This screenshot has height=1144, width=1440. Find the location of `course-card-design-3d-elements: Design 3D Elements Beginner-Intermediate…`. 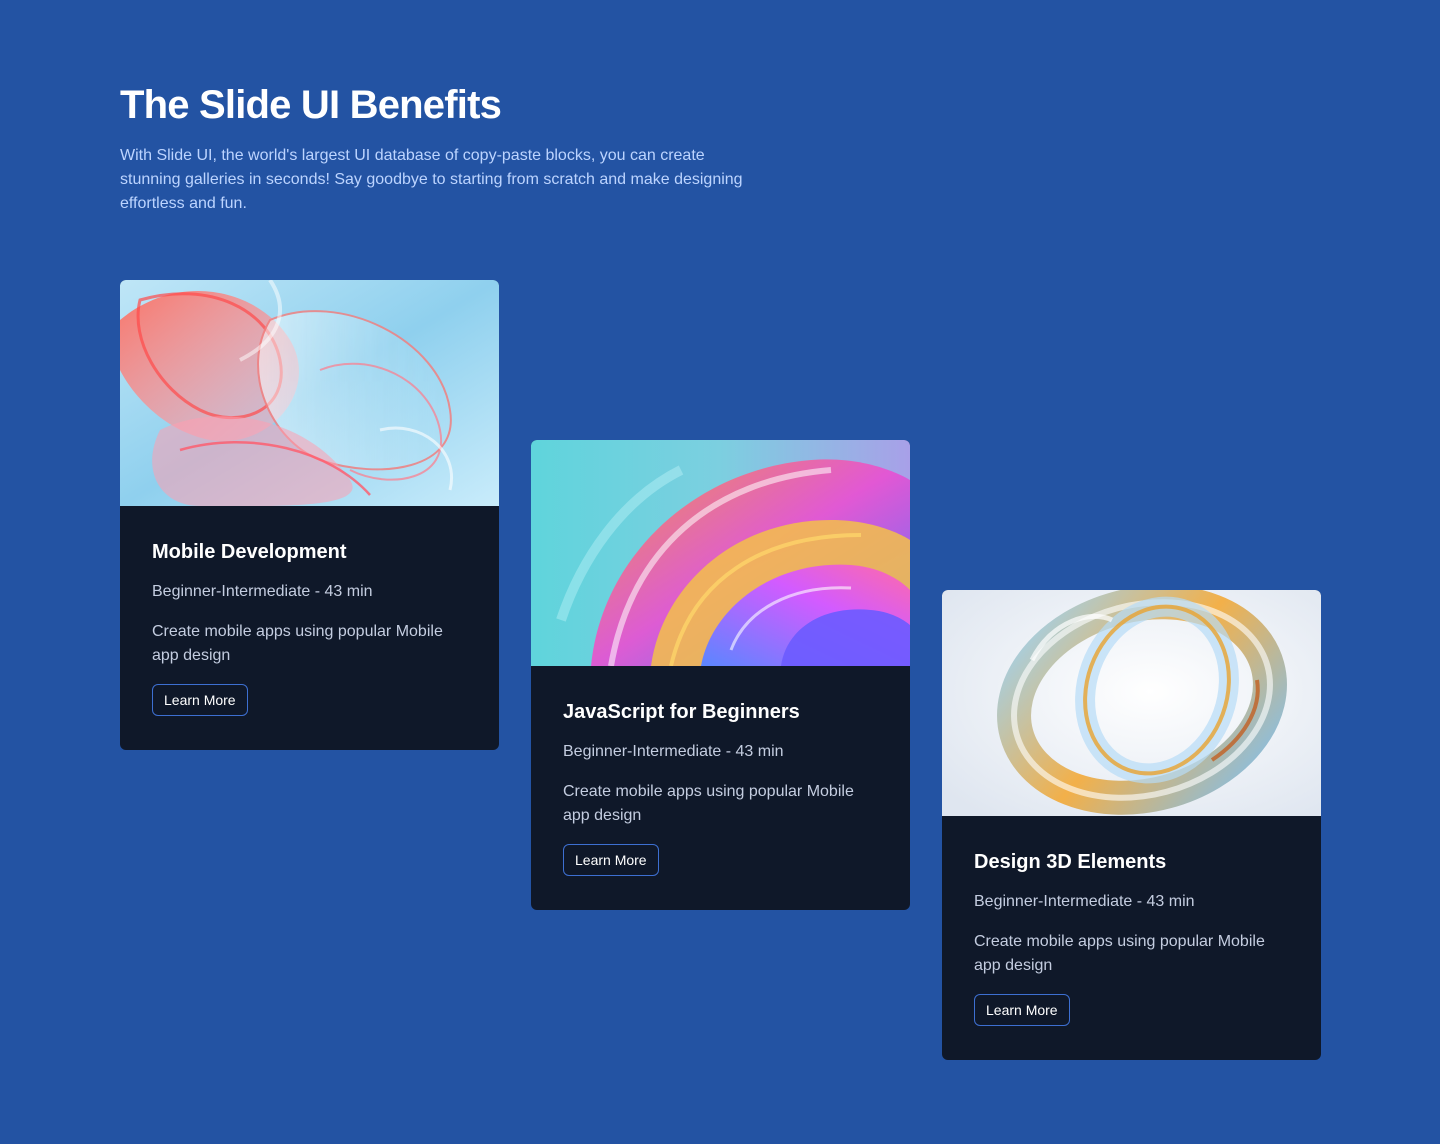

course-card-design-3d-elements: Design 3D Elements Beginner-Intermediate… is located at coordinates (1131, 825).